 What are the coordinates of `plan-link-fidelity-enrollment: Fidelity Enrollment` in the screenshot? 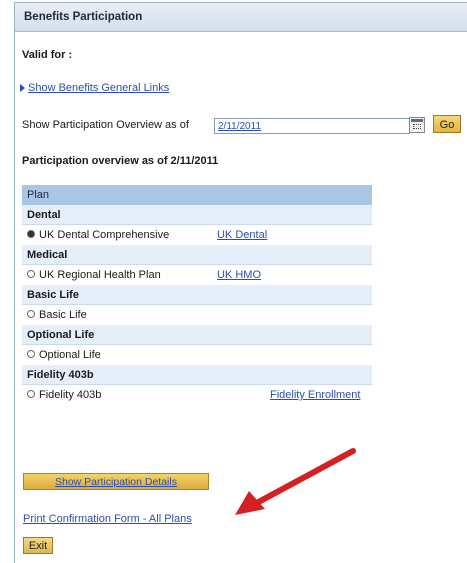 It's located at (315, 395).